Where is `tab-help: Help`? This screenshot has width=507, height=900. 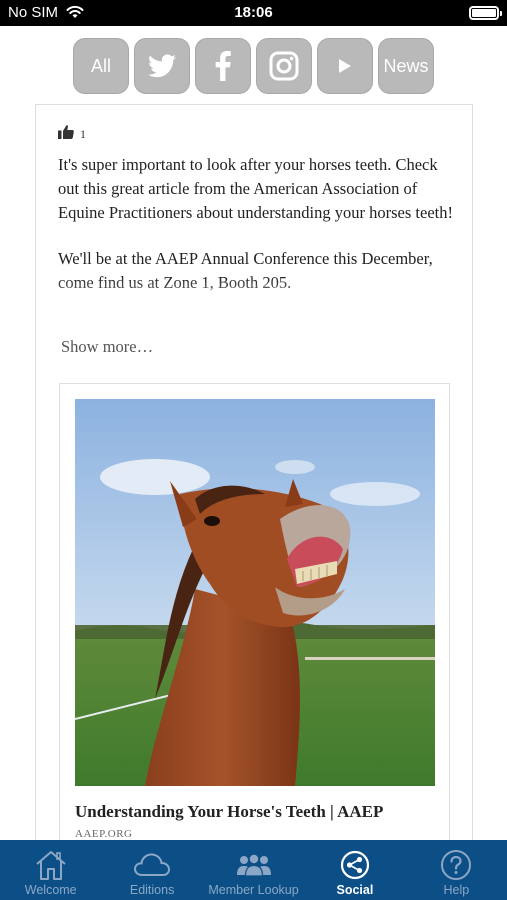
tab-help: Help is located at coordinates (456, 870).